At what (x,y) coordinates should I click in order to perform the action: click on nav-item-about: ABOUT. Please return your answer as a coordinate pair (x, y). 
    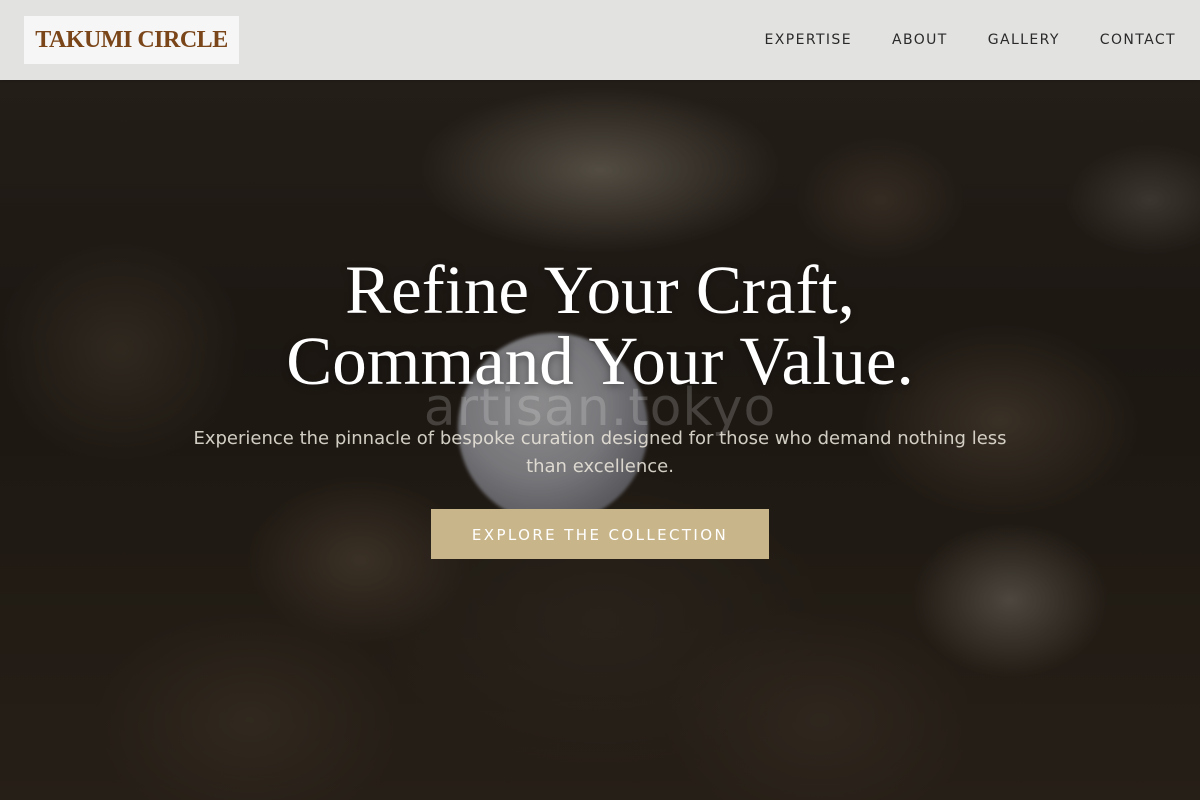
    Looking at the image, I should click on (920, 40).